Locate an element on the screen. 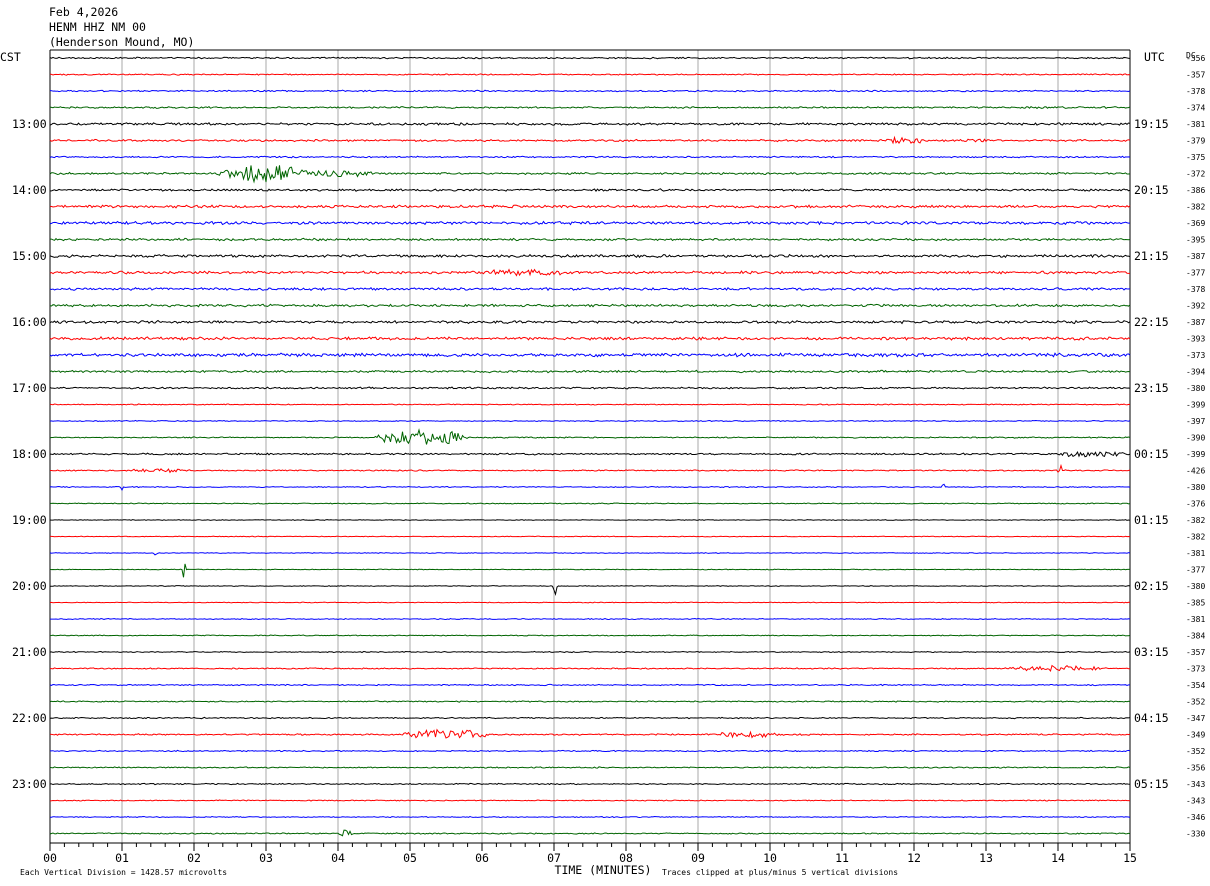 The height and width of the screenshot is (886, 1210). cst-label-4: 17:00 is located at coordinates (29, 388).